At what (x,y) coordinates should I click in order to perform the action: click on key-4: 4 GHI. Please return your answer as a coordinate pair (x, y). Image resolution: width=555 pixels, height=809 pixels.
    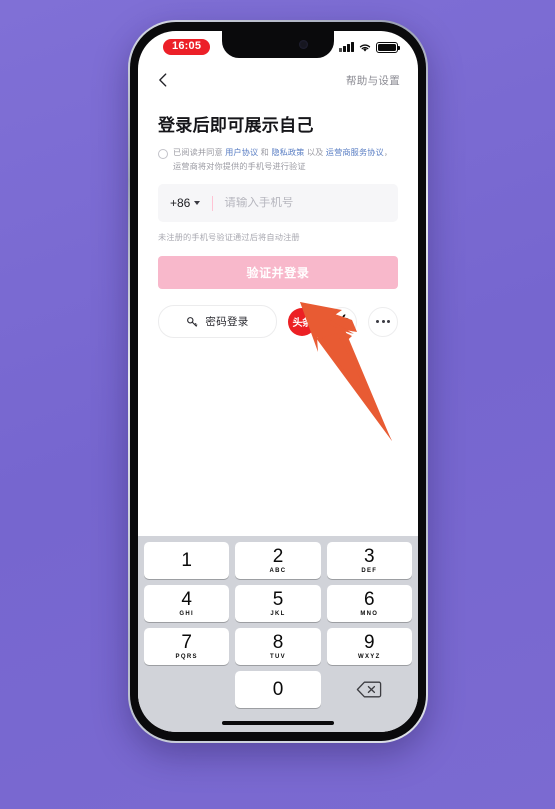
    Looking at the image, I should click on (187, 603).